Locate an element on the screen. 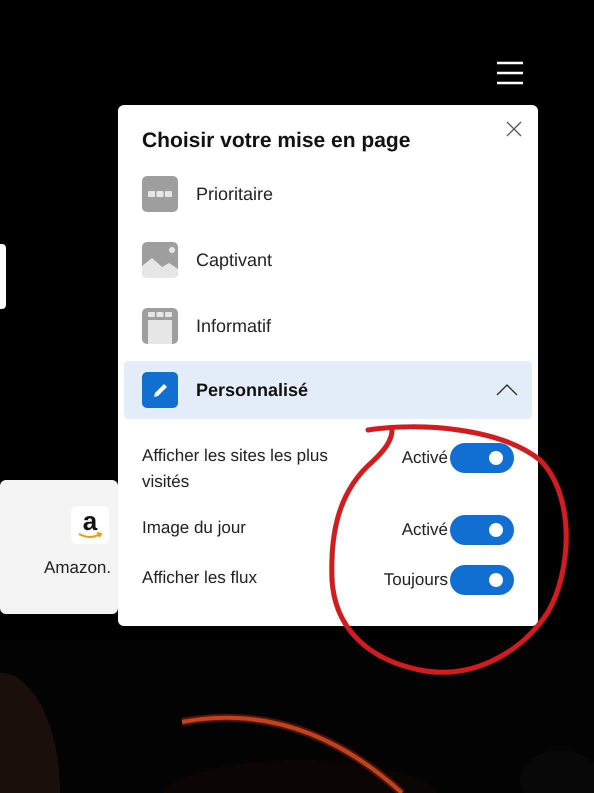 The width and height of the screenshot is (594, 793). layout-option: Prioritaire is located at coordinates (328, 194).